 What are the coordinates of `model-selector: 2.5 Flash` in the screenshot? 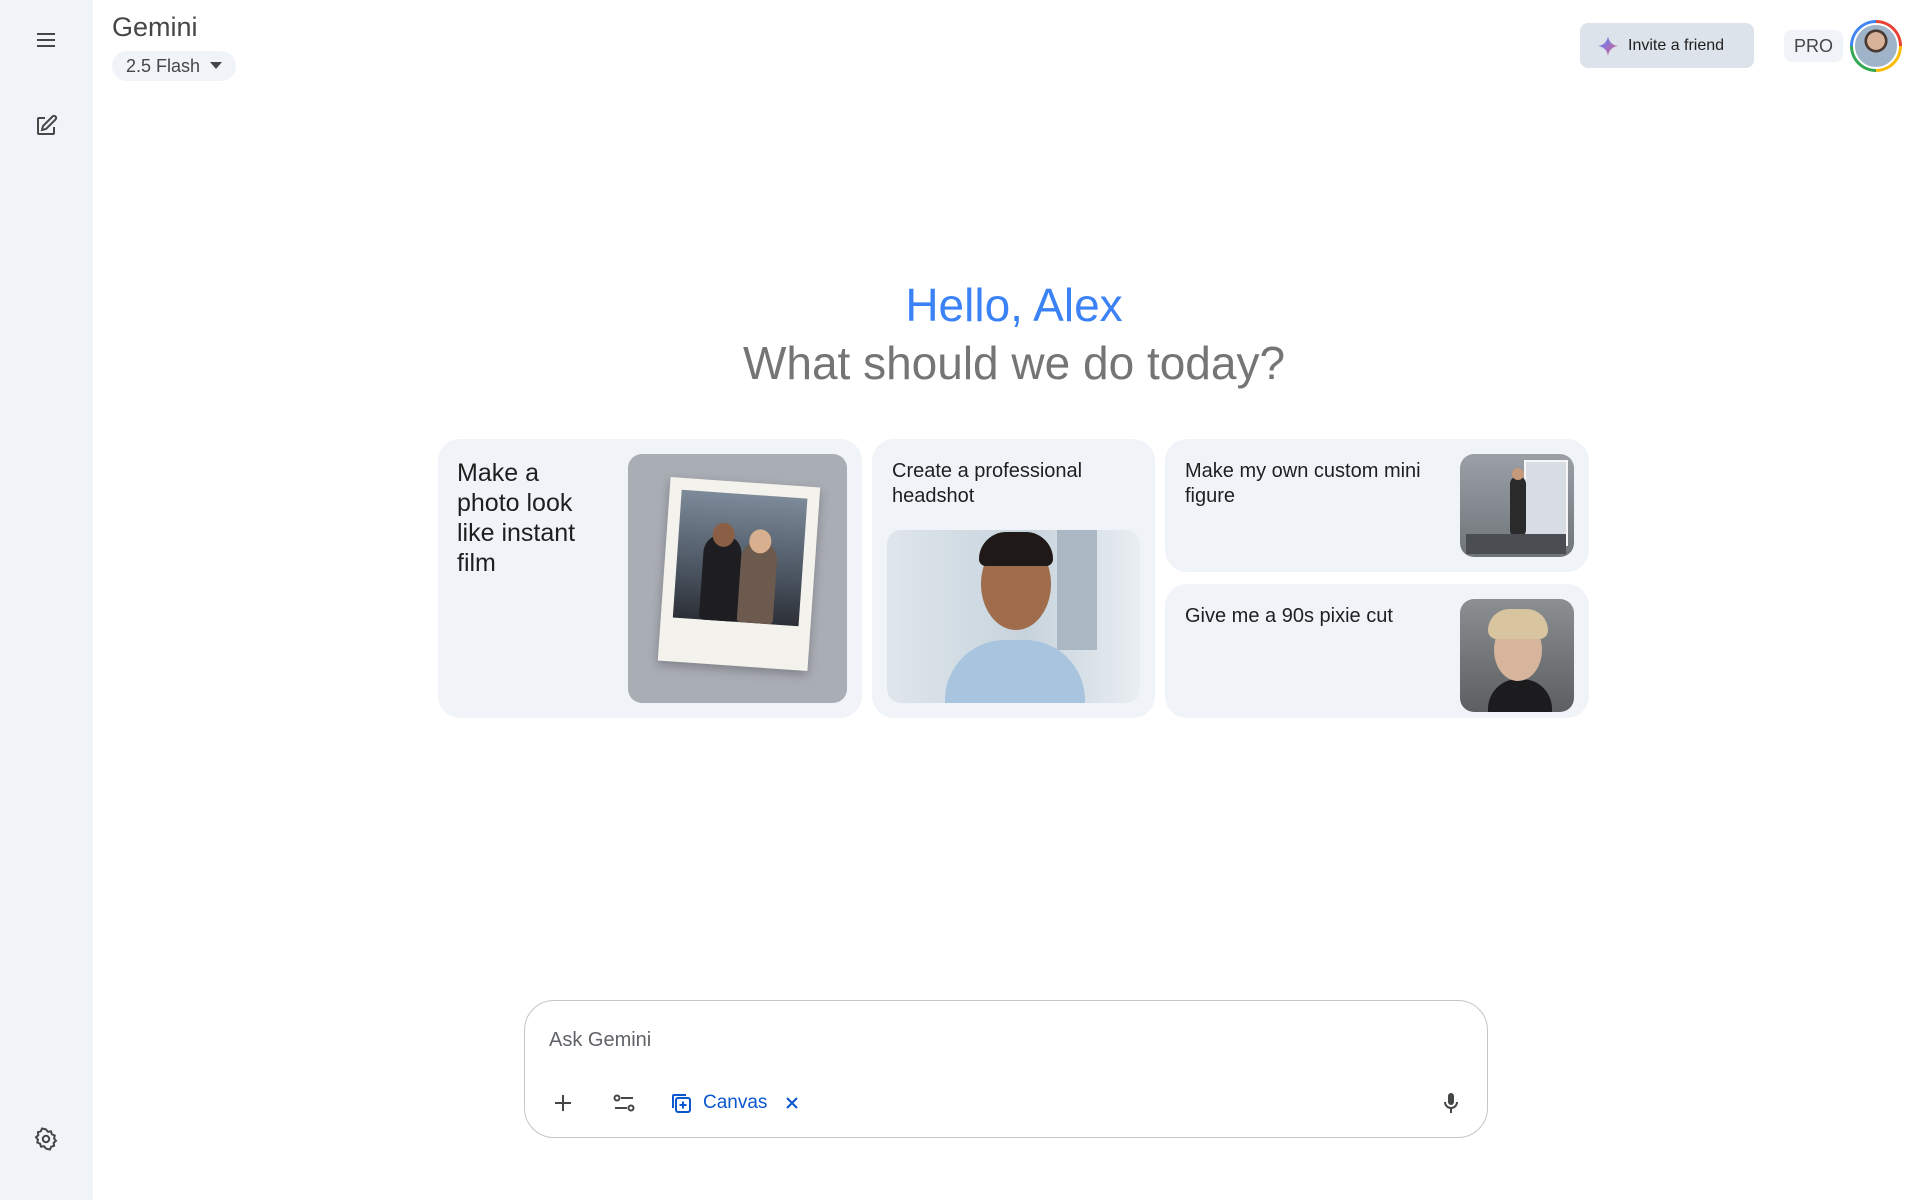 It's located at (174, 66).